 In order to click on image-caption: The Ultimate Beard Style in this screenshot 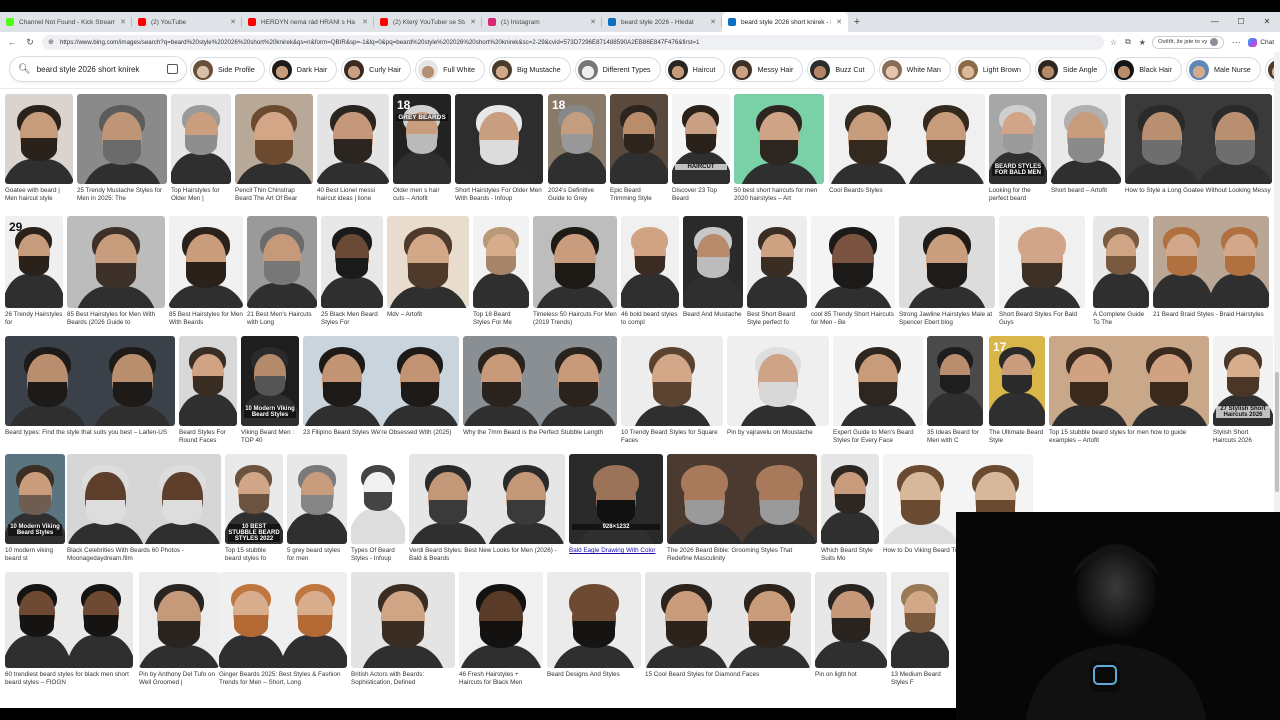, I will do `click(1017, 437)`.